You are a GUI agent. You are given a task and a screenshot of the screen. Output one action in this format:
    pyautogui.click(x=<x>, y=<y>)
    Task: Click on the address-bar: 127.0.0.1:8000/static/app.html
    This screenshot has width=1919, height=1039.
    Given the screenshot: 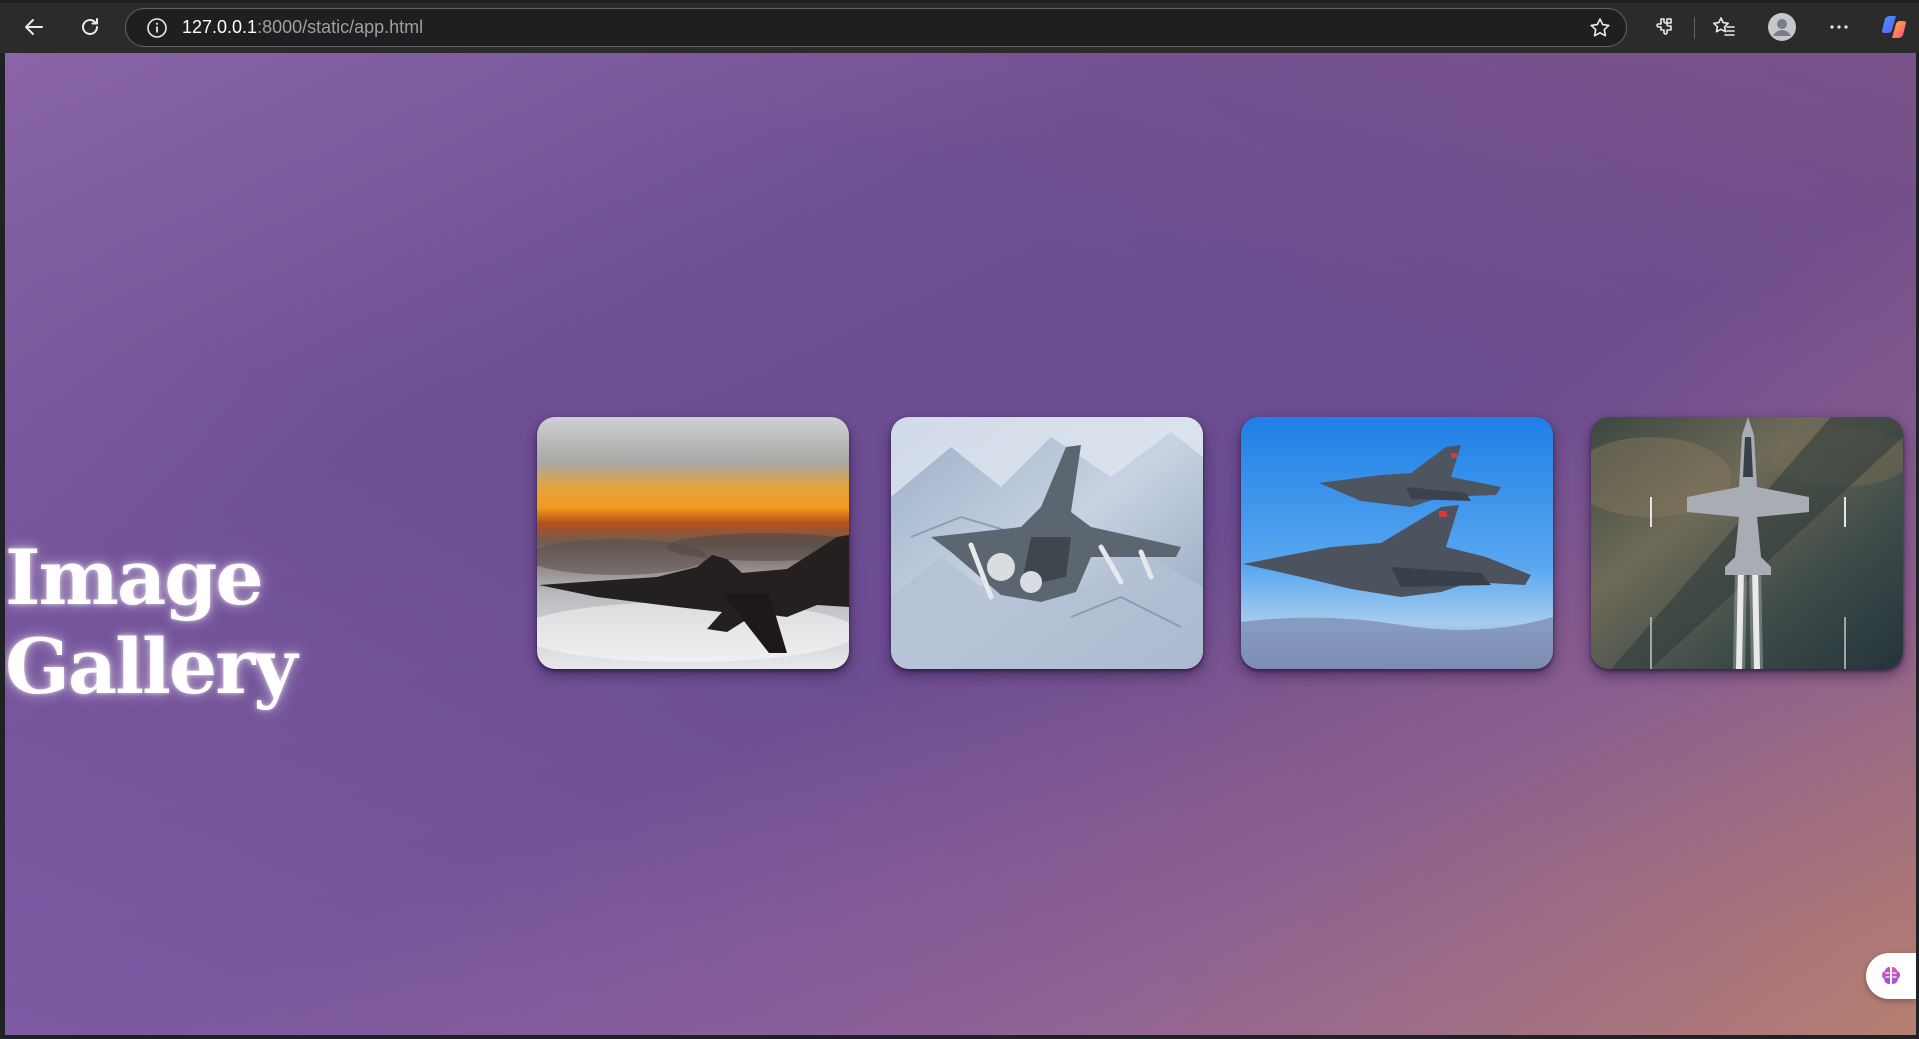 What is the action you would take?
    pyautogui.click(x=876, y=27)
    